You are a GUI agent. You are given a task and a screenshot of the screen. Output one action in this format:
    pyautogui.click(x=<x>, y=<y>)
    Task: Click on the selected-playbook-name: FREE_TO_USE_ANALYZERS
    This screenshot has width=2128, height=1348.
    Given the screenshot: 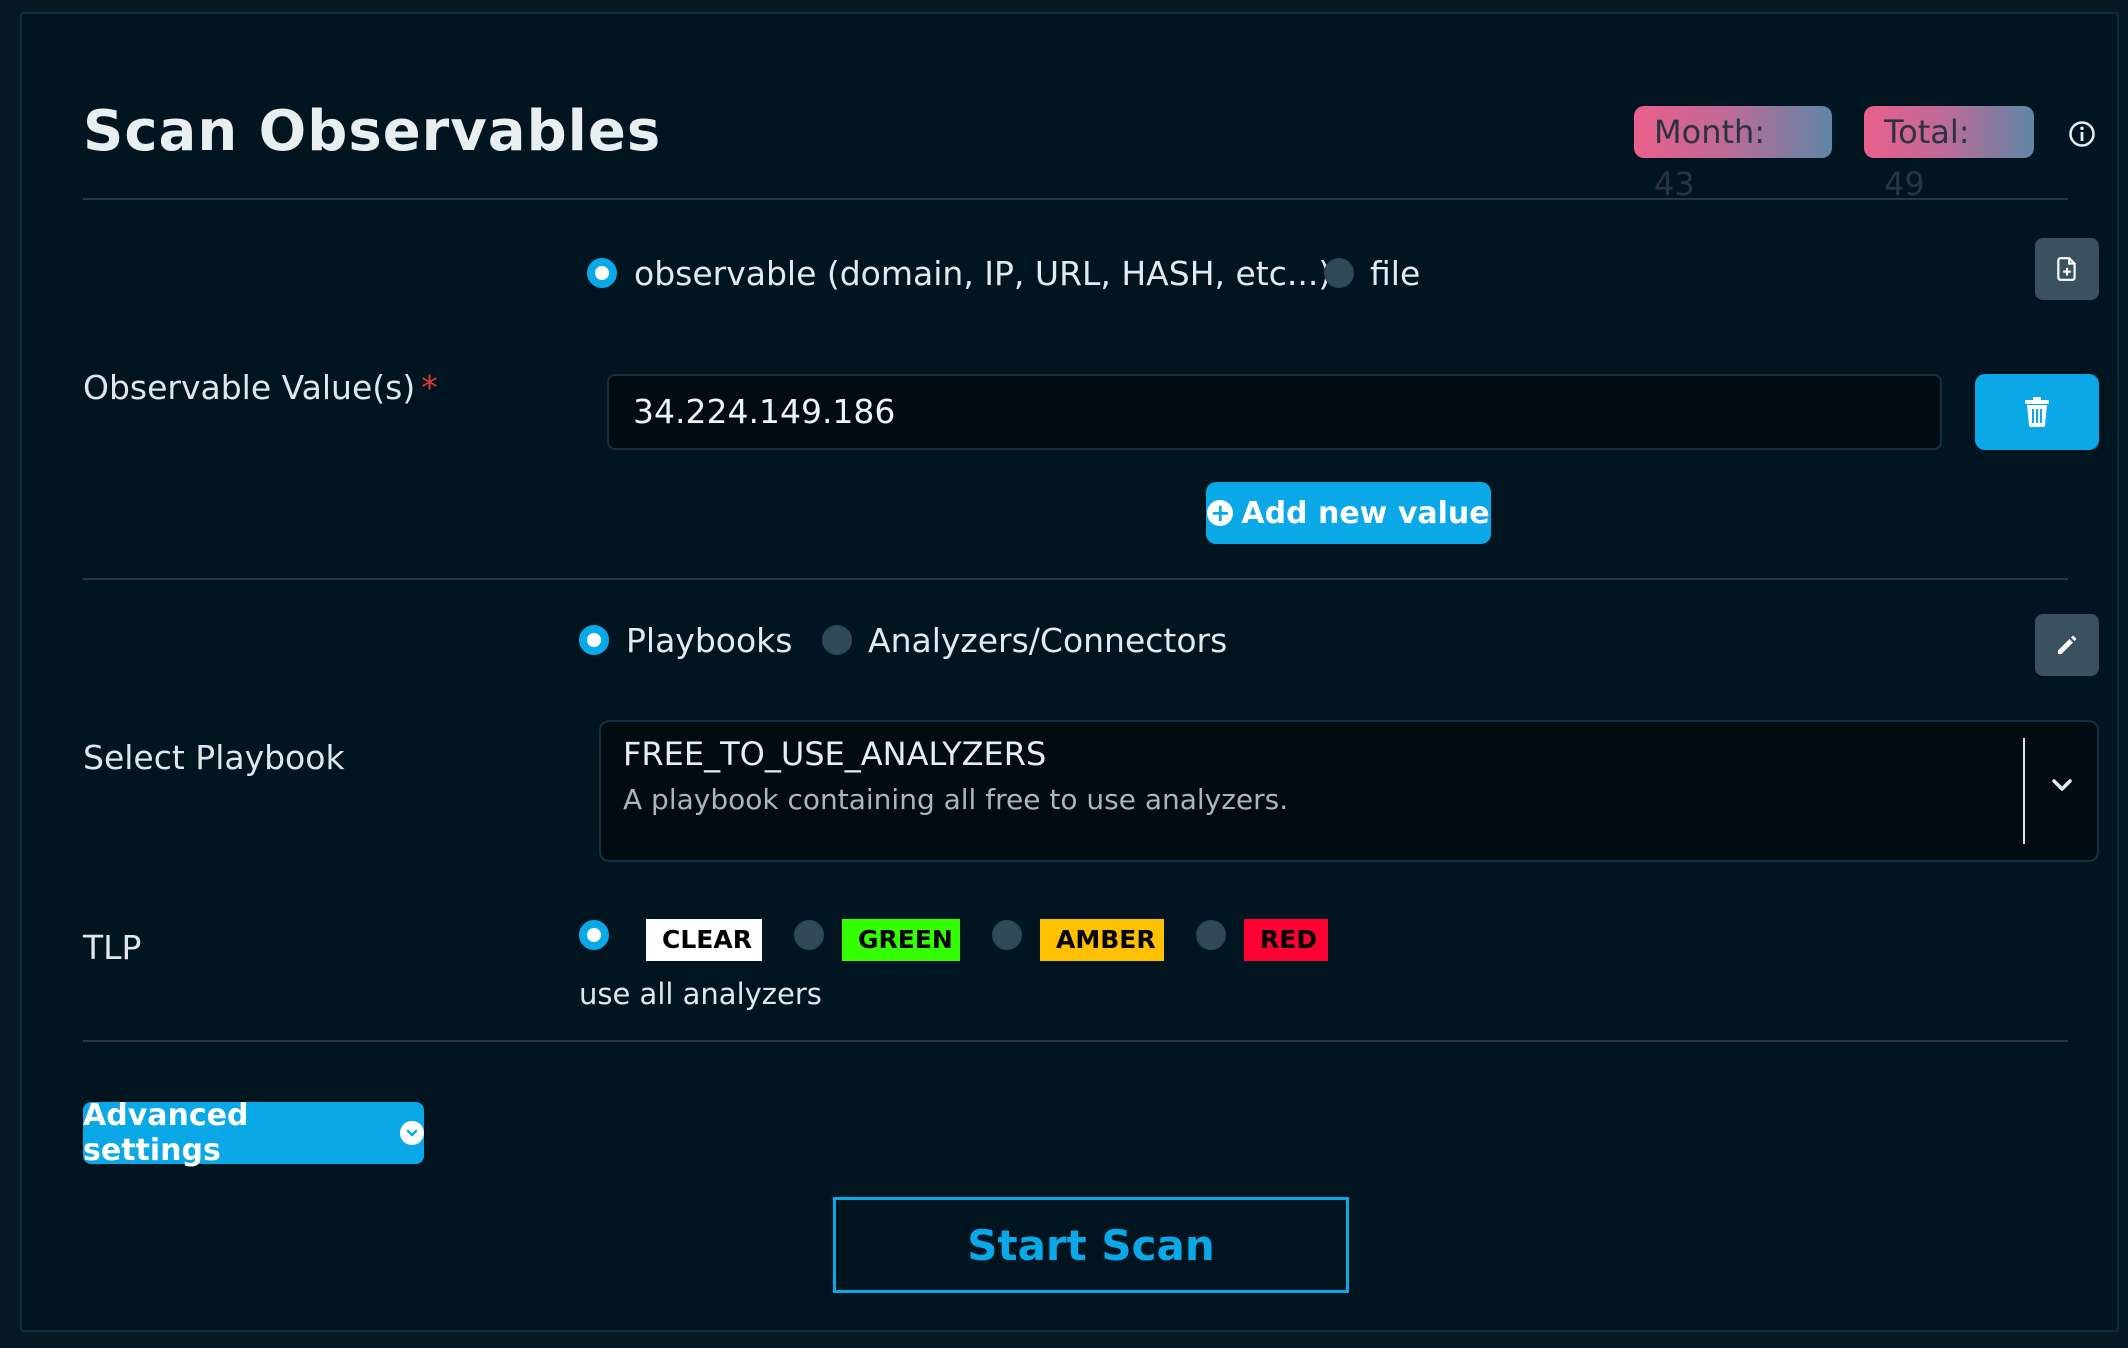 What is the action you would take?
    pyautogui.click(x=835, y=754)
    